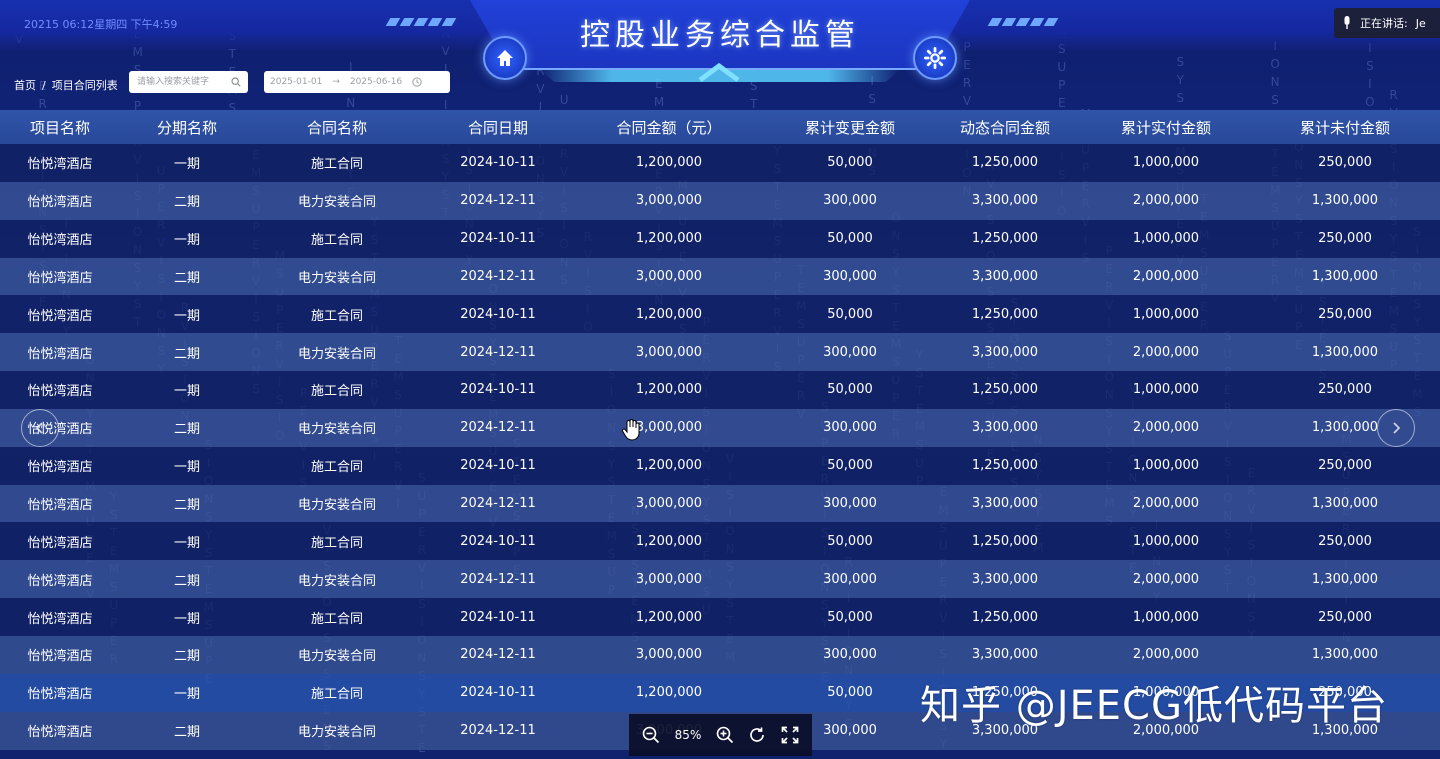 This screenshot has height=759, width=1440. What do you see at coordinates (790, 735) in the screenshot?
I see `fullscreen-button` at bounding box center [790, 735].